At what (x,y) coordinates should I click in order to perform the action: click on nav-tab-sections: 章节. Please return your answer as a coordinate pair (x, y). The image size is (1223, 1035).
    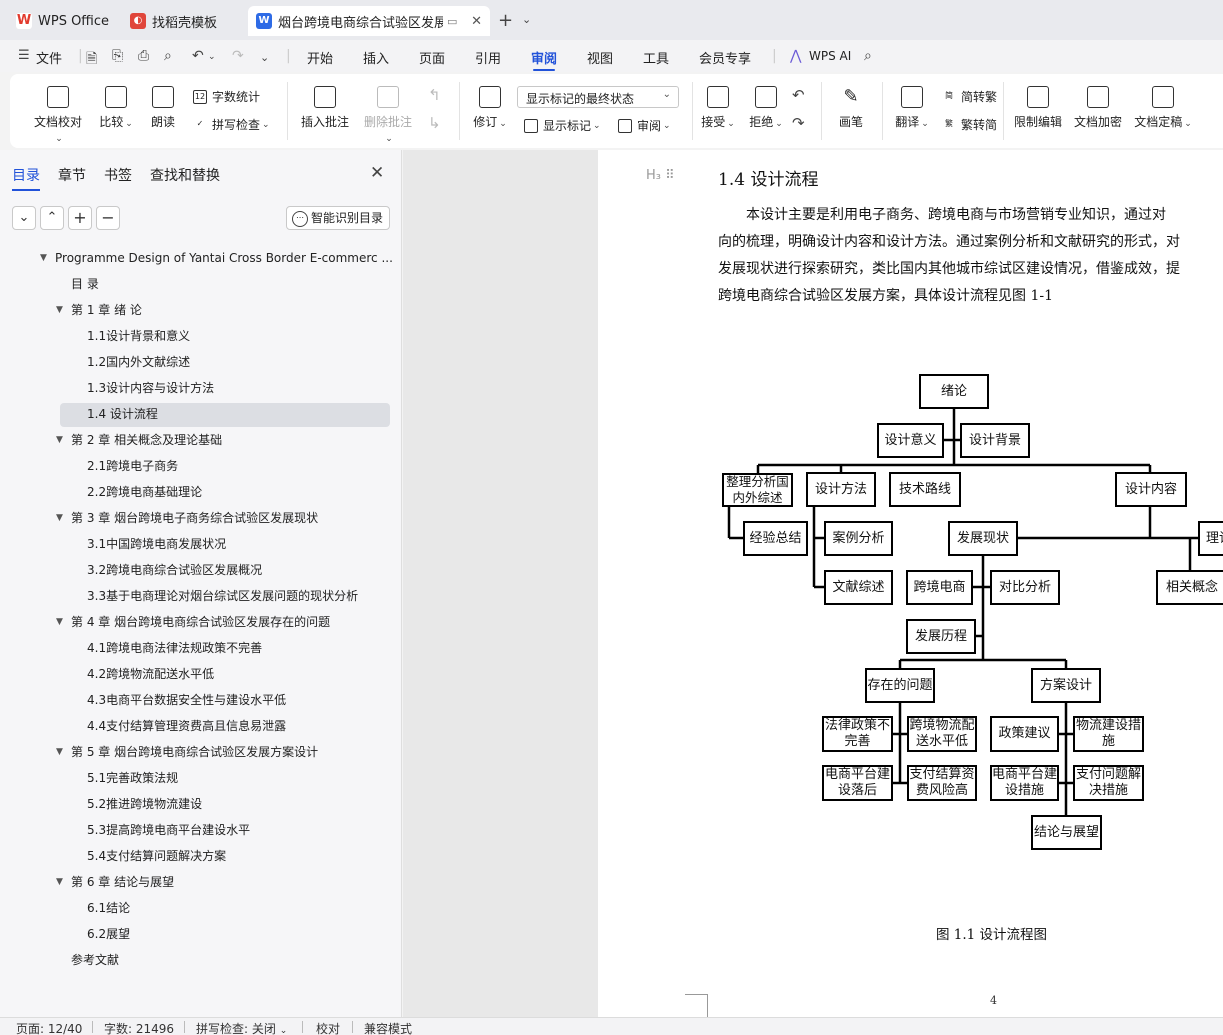
    Looking at the image, I should click on (72, 175).